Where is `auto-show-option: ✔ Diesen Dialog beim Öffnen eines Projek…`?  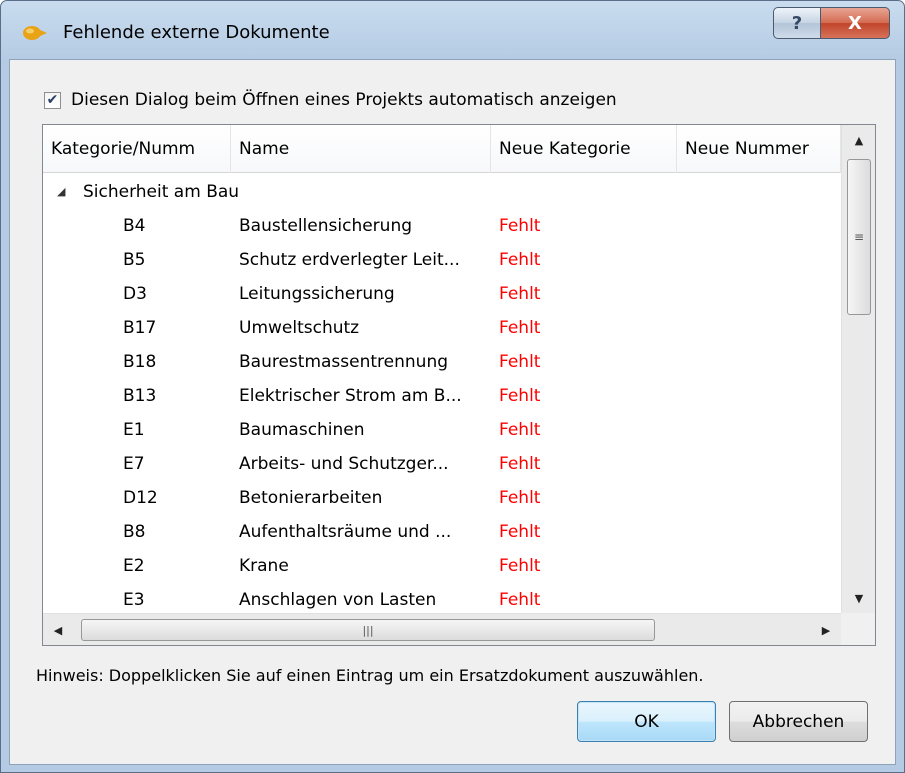 auto-show-option: ✔ Diesen Dialog beim Öffnen eines Projek… is located at coordinates (330, 100).